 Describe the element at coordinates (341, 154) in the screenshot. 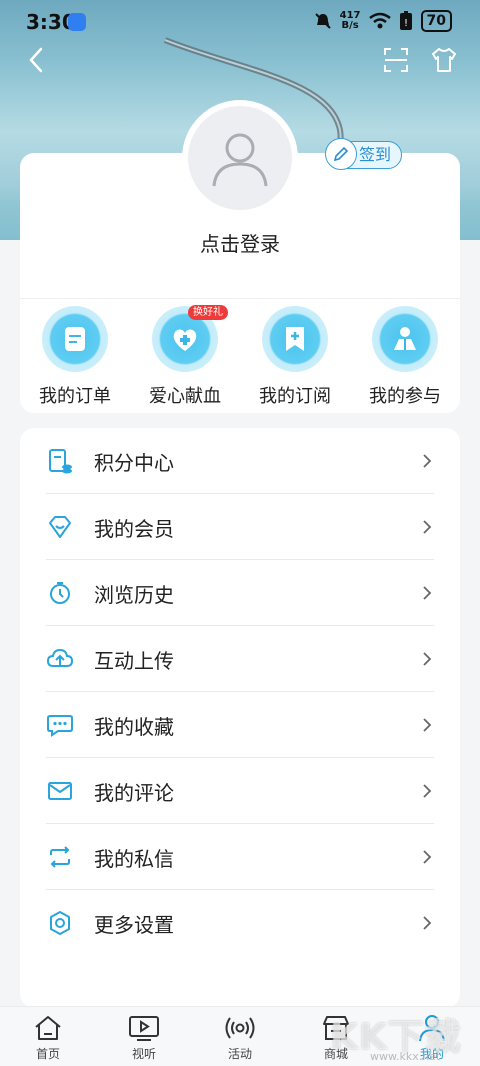

I see `pen-icon` at that location.